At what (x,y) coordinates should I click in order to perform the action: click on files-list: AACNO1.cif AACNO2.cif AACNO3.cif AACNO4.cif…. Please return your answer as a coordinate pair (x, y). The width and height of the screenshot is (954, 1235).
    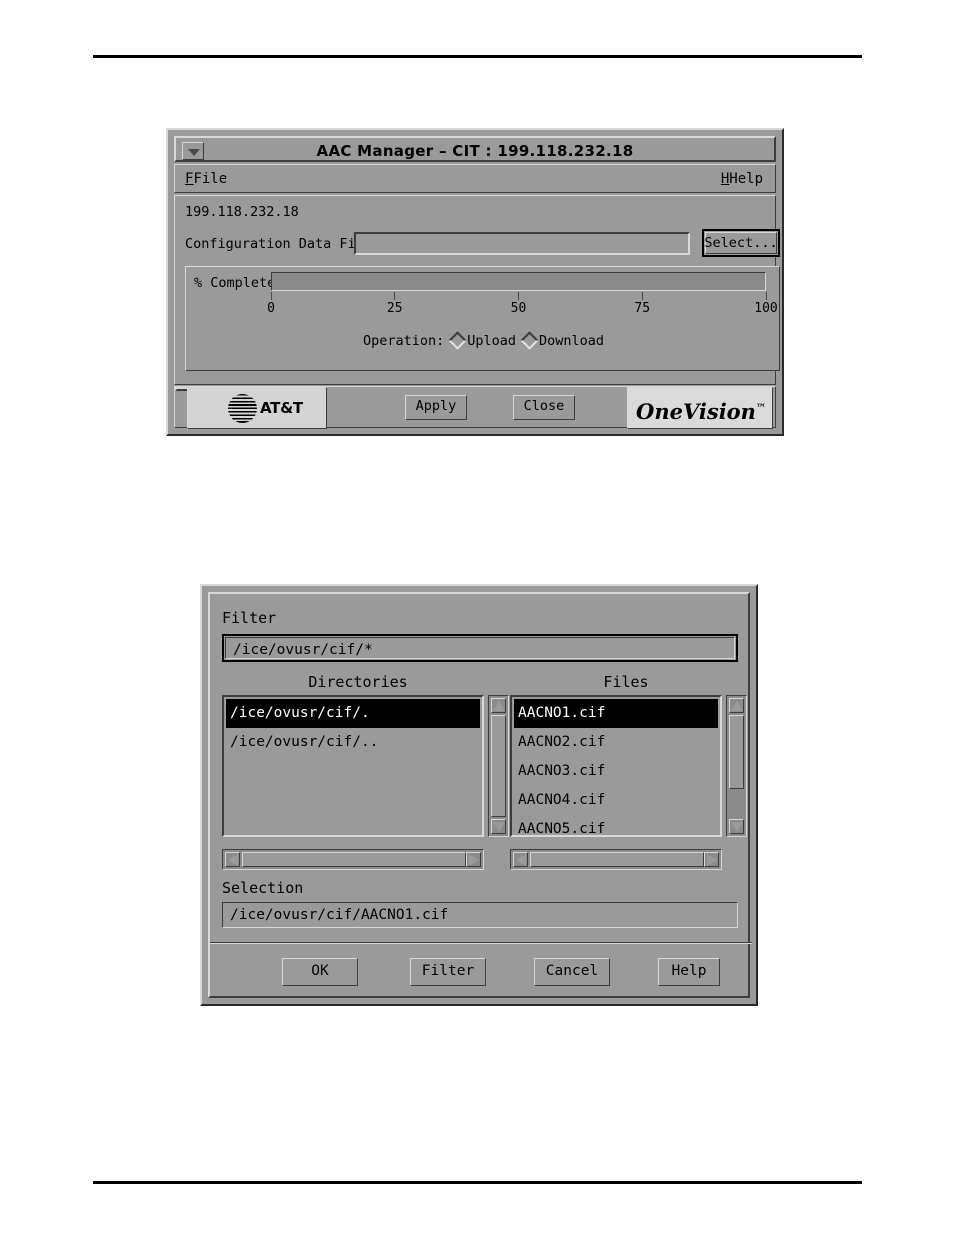
    Looking at the image, I should click on (616, 766).